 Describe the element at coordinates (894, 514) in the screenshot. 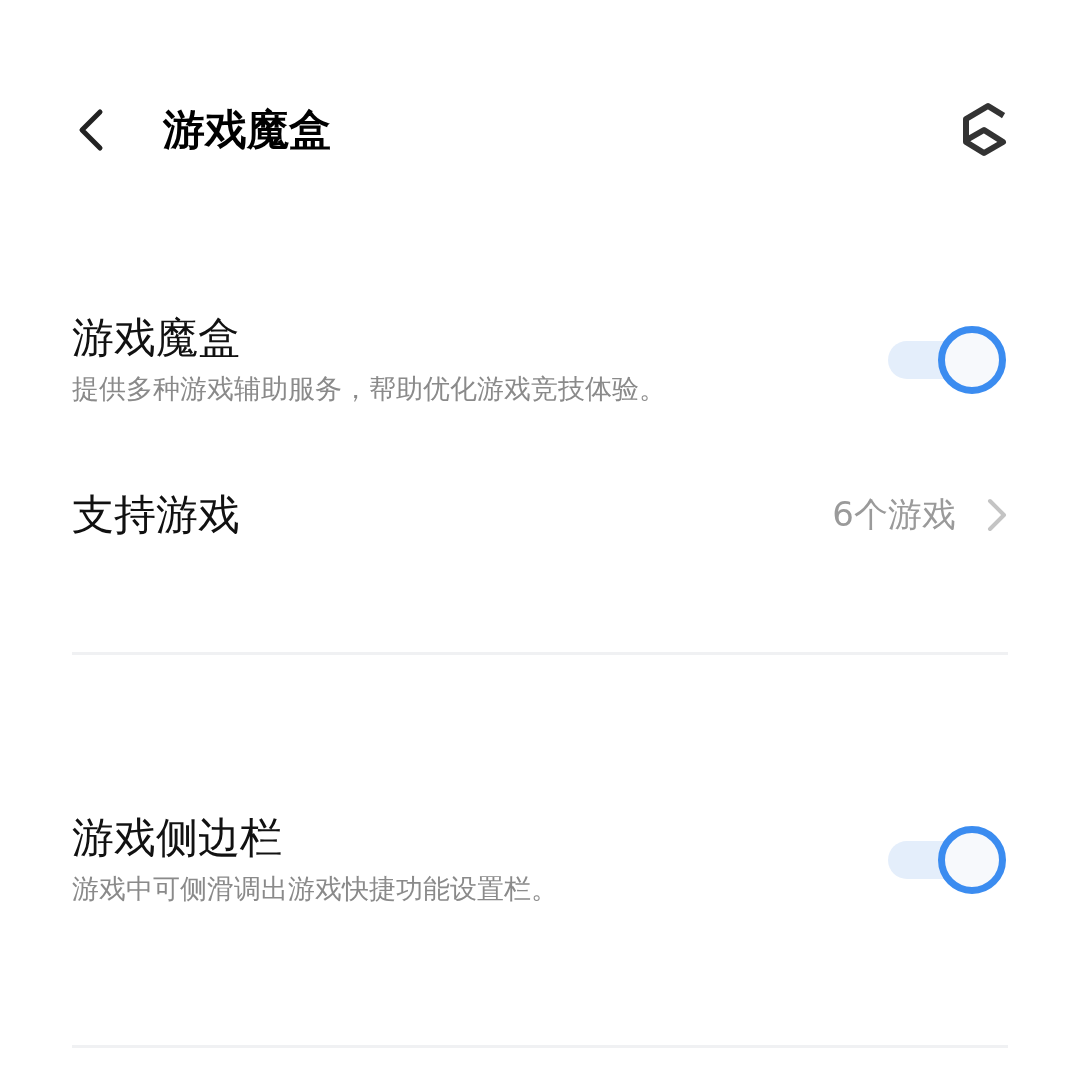

I see `game-count: 6个游戏` at that location.